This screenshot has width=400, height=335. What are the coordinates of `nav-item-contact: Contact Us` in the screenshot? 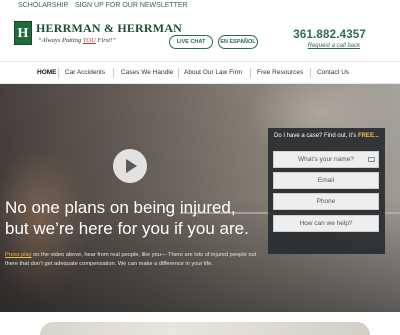 It's located at (333, 73).